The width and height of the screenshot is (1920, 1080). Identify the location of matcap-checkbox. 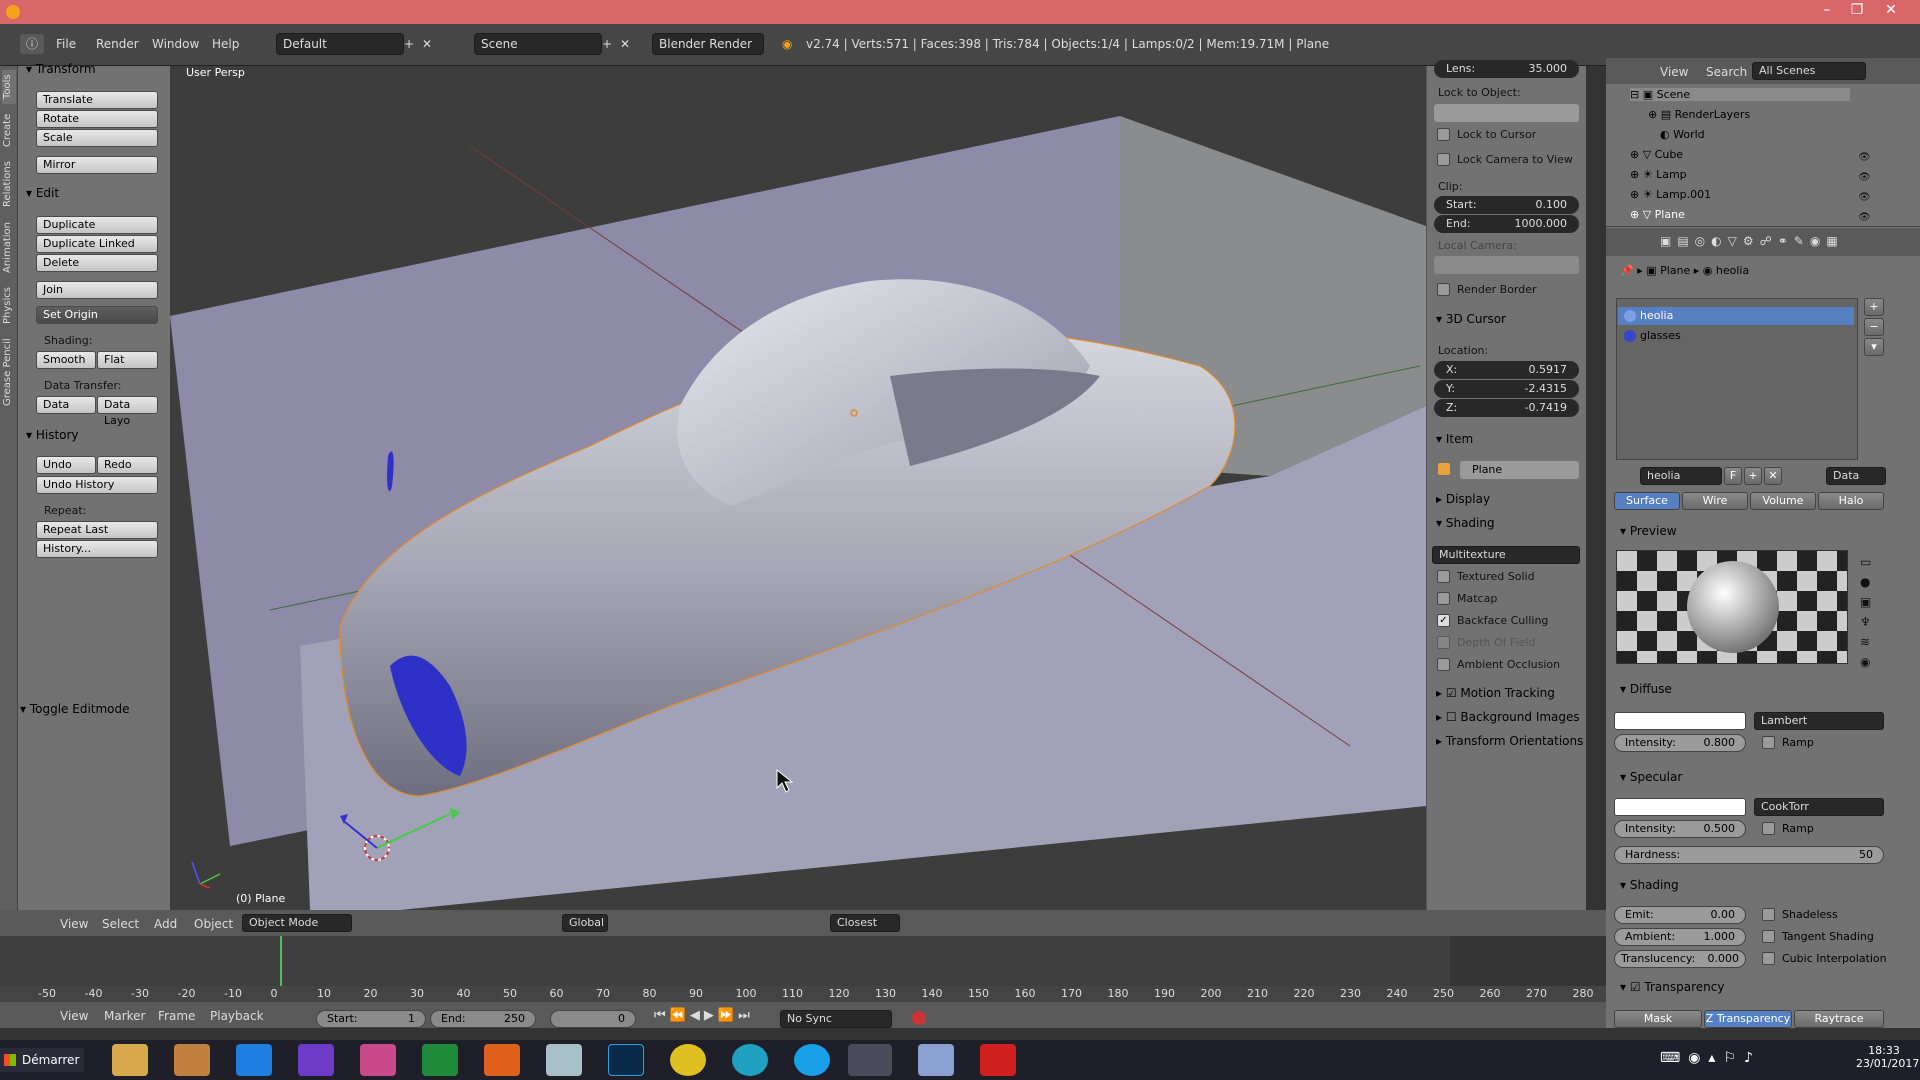
(1443, 598).